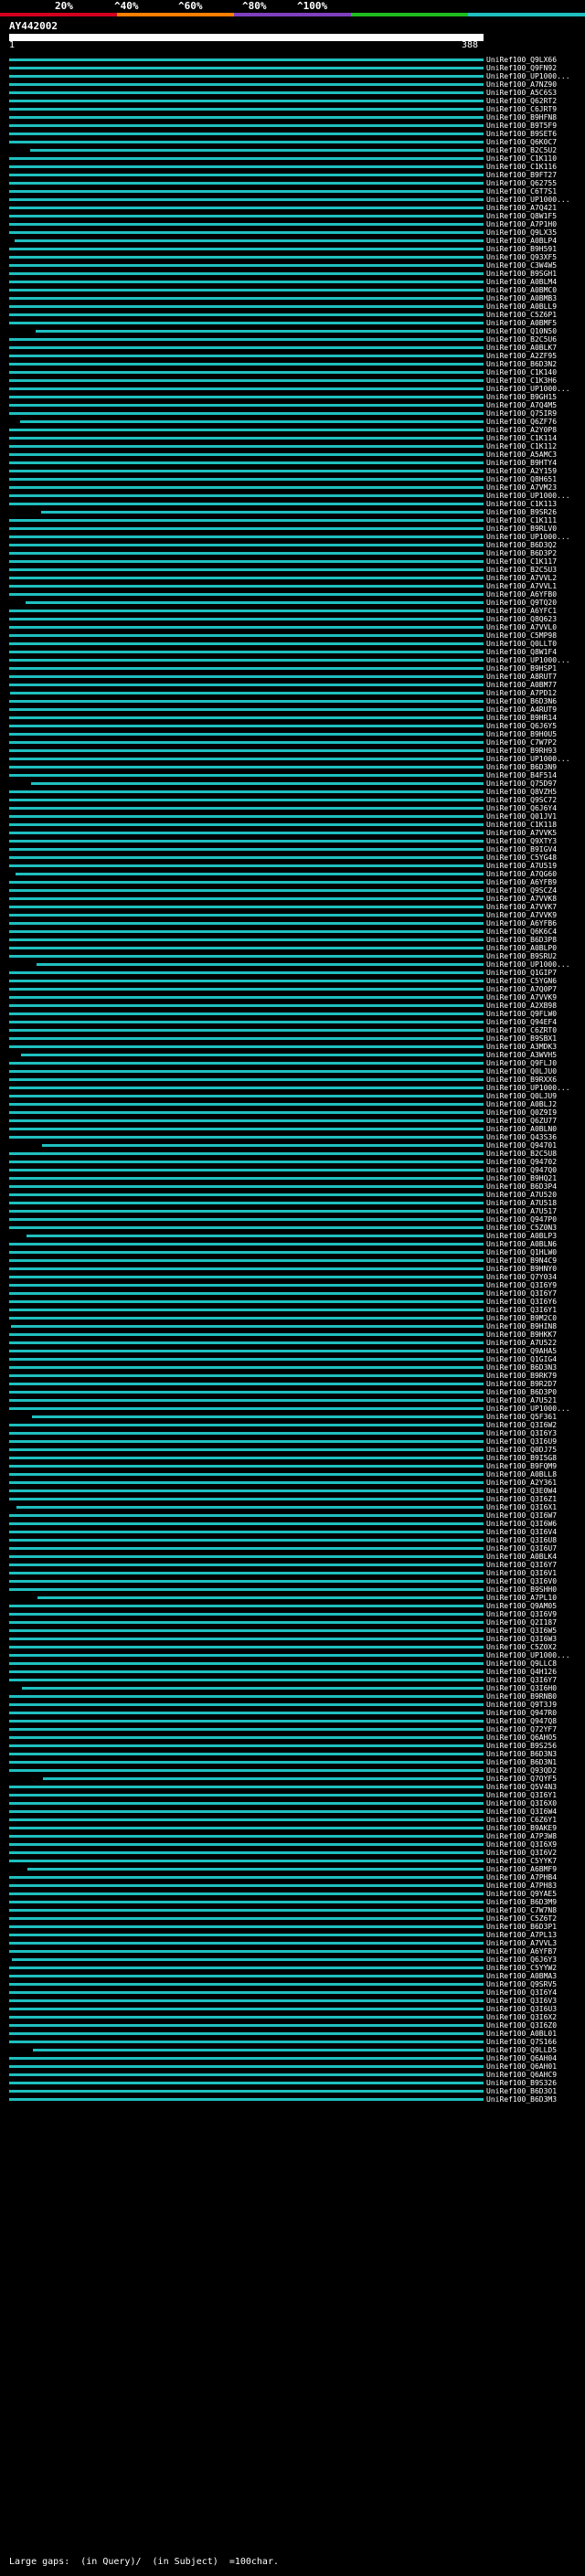 This screenshot has height=2576, width=585. What do you see at coordinates (521, 1367) in the screenshot?
I see `hit-label: UniRef100_B6D3N3` at bounding box center [521, 1367].